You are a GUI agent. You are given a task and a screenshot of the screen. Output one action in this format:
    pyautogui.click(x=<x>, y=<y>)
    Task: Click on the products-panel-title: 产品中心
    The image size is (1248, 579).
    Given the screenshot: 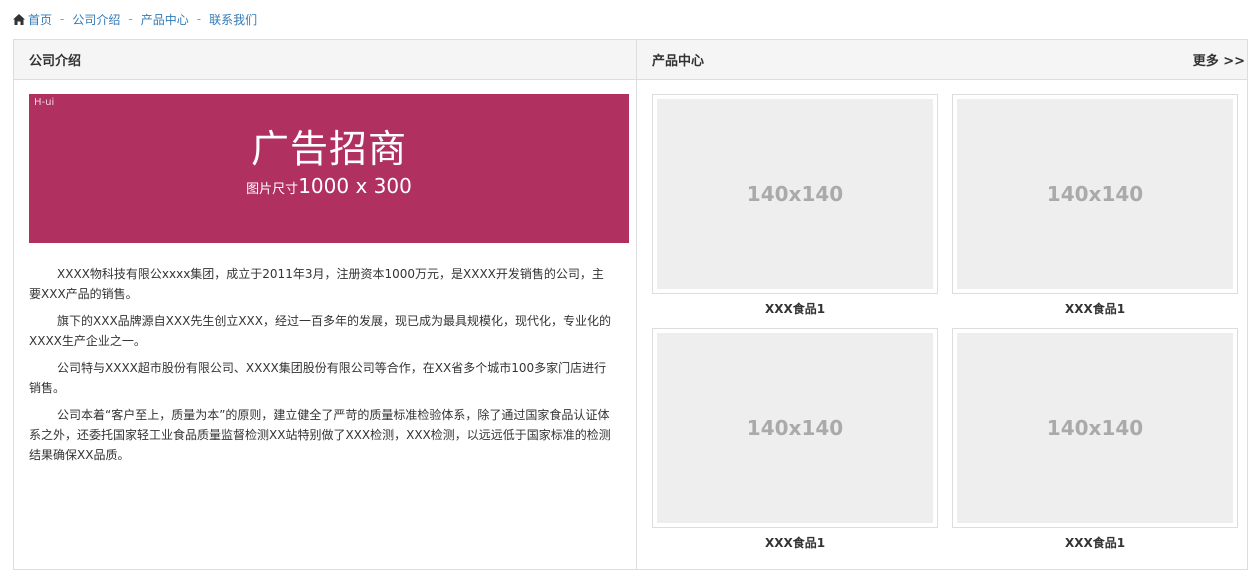 What is the action you would take?
    pyautogui.click(x=678, y=61)
    